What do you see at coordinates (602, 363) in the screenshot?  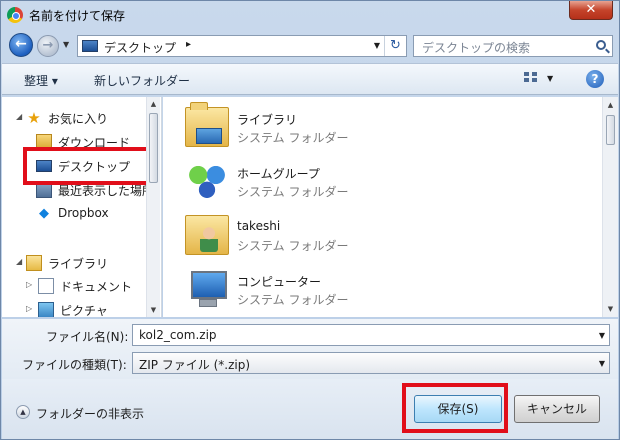 I see `filetype-dropdown-icon: ▼` at bounding box center [602, 363].